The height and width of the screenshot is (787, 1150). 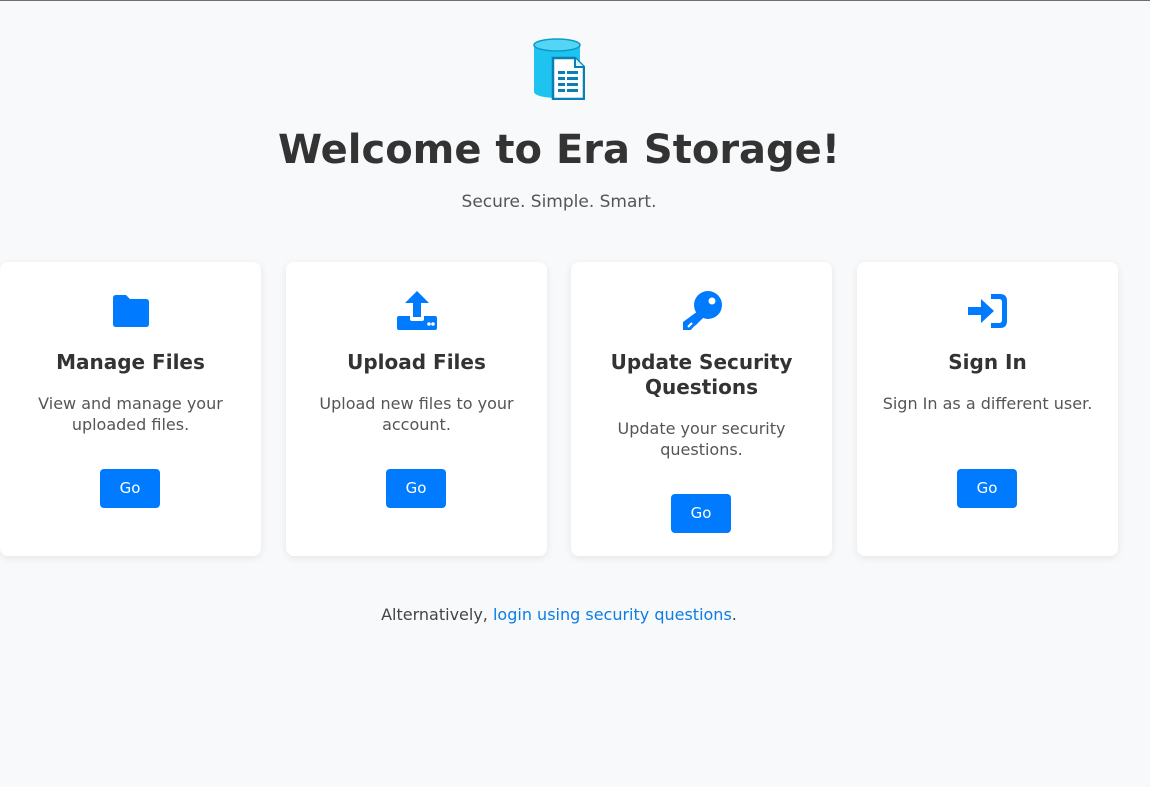 What do you see at coordinates (130, 414) in the screenshot?
I see `card-description: View and manage your uploaded files.` at bounding box center [130, 414].